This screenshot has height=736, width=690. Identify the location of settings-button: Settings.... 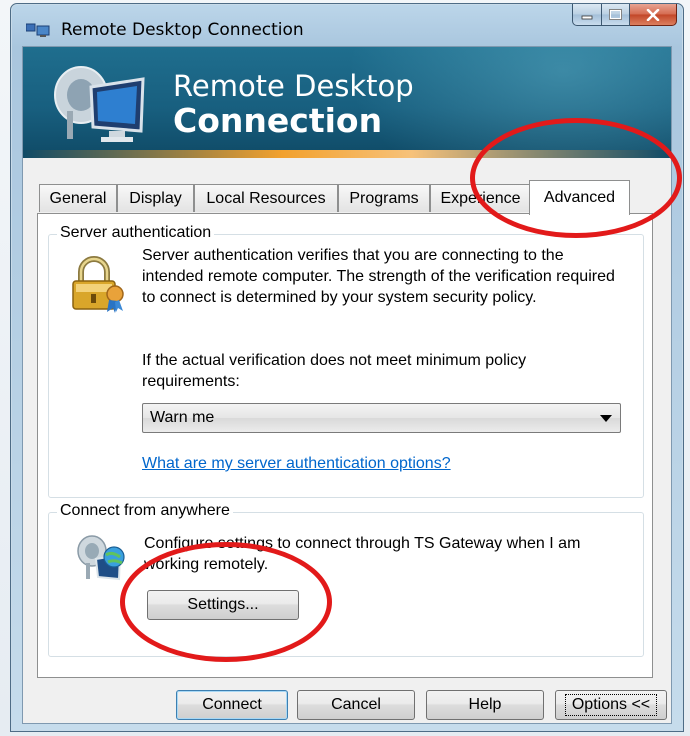
(223, 605).